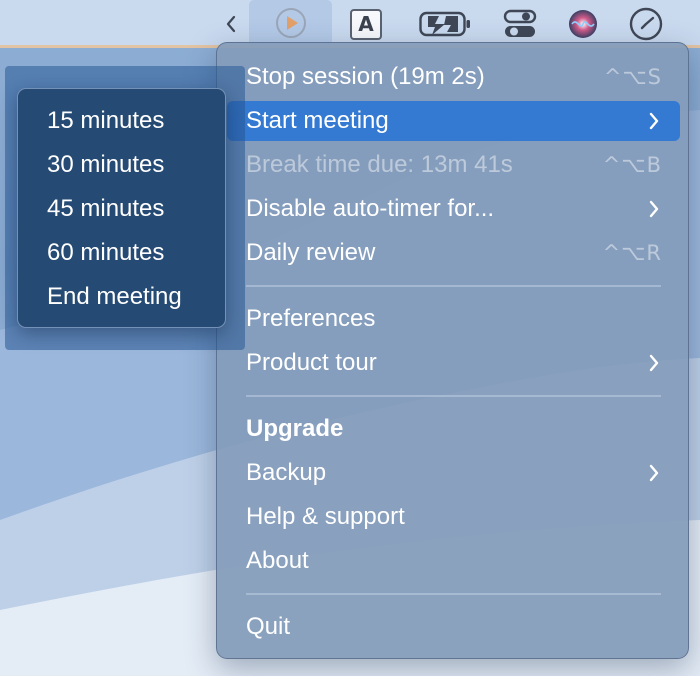 The height and width of the screenshot is (676, 700). Describe the element at coordinates (231, 24) in the screenshot. I see `chevron-left-icon` at that location.